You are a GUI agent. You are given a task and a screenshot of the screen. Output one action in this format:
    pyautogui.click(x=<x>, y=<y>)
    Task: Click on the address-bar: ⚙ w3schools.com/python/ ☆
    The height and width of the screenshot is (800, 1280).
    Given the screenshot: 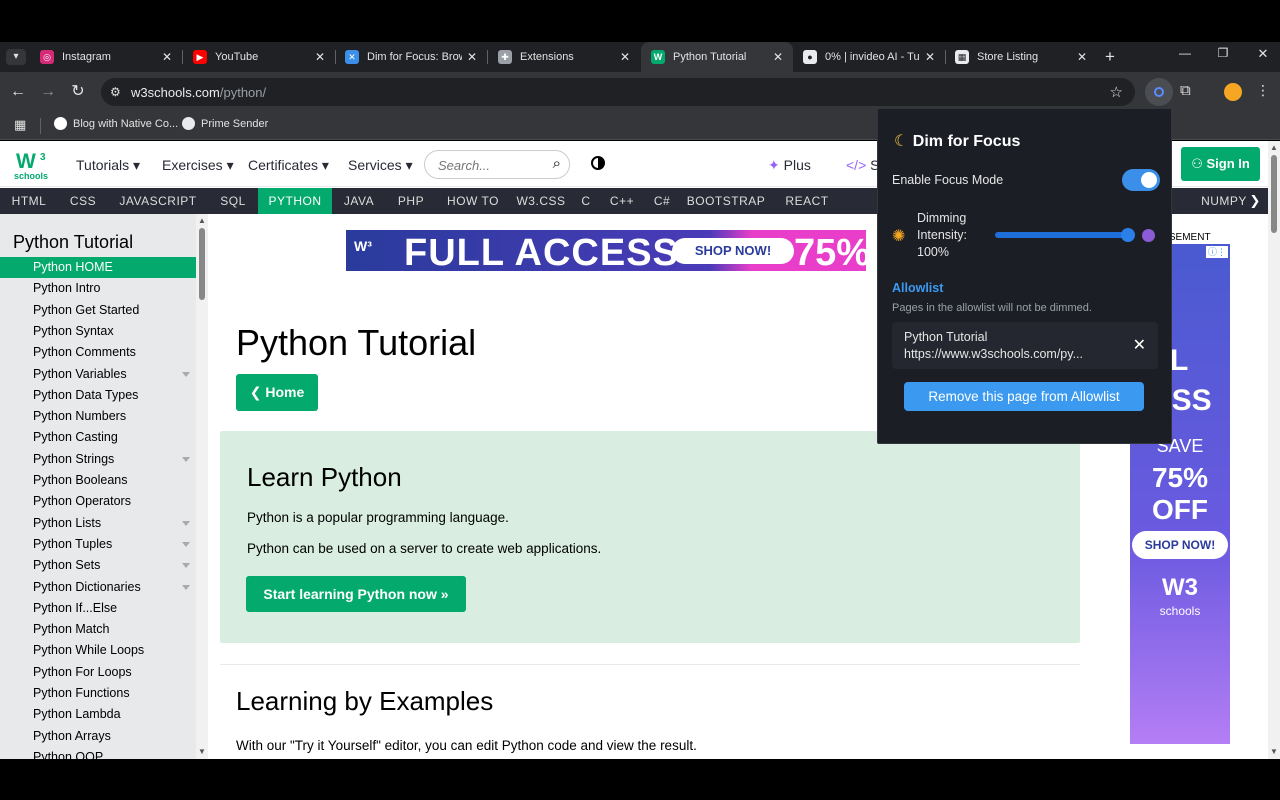 What is the action you would take?
    pyautogui.click(x=618, y=92)
    